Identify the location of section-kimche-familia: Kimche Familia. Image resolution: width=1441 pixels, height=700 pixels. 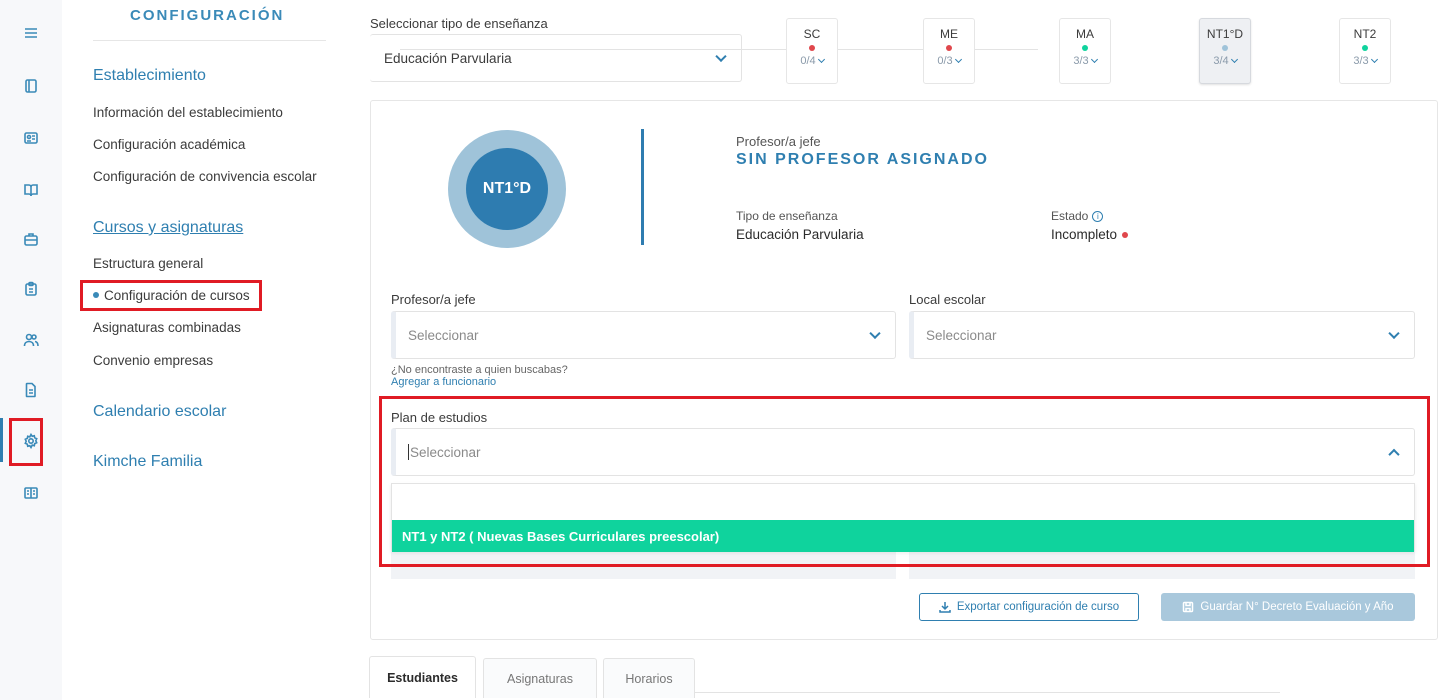
(147, 462).